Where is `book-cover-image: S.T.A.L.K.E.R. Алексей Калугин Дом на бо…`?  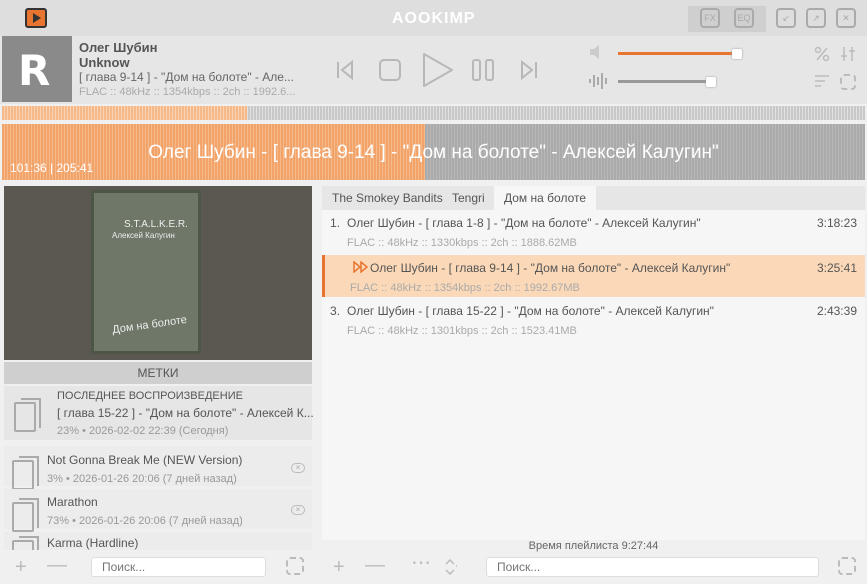
book-cover-image: S.T.A.L.K.E.R. Алексей Калугин Дом на бо… is located at coordinates (146, 272).